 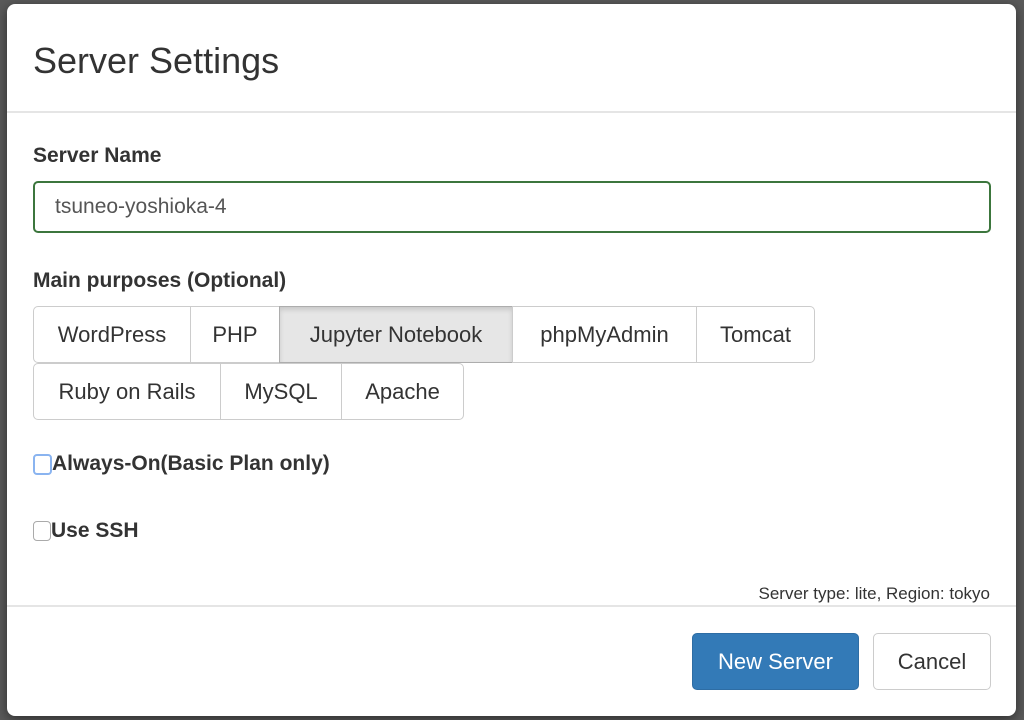 I want to click on purpose-wordpress: WordPress, so click(x=112, y=334).